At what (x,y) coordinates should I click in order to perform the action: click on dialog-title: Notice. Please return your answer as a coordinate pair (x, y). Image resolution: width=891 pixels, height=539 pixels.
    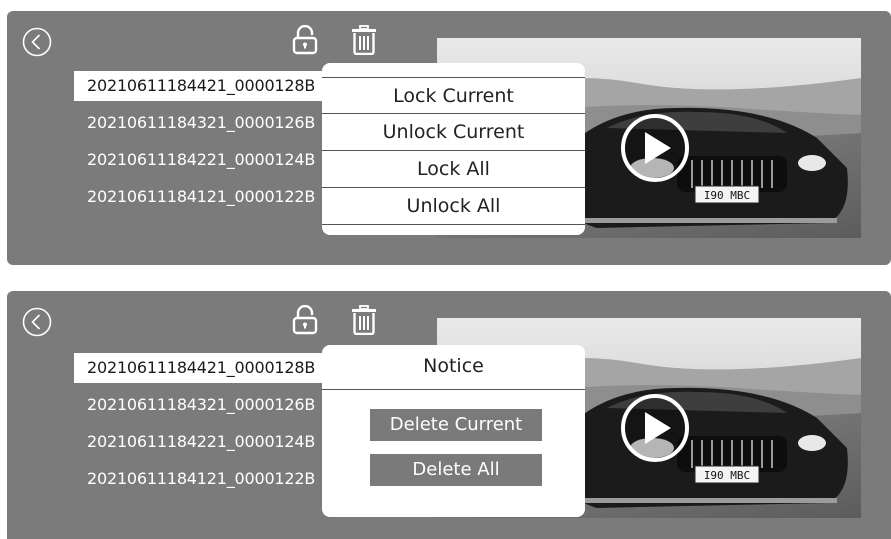
    Looking at the image, I should click on (453, 367).